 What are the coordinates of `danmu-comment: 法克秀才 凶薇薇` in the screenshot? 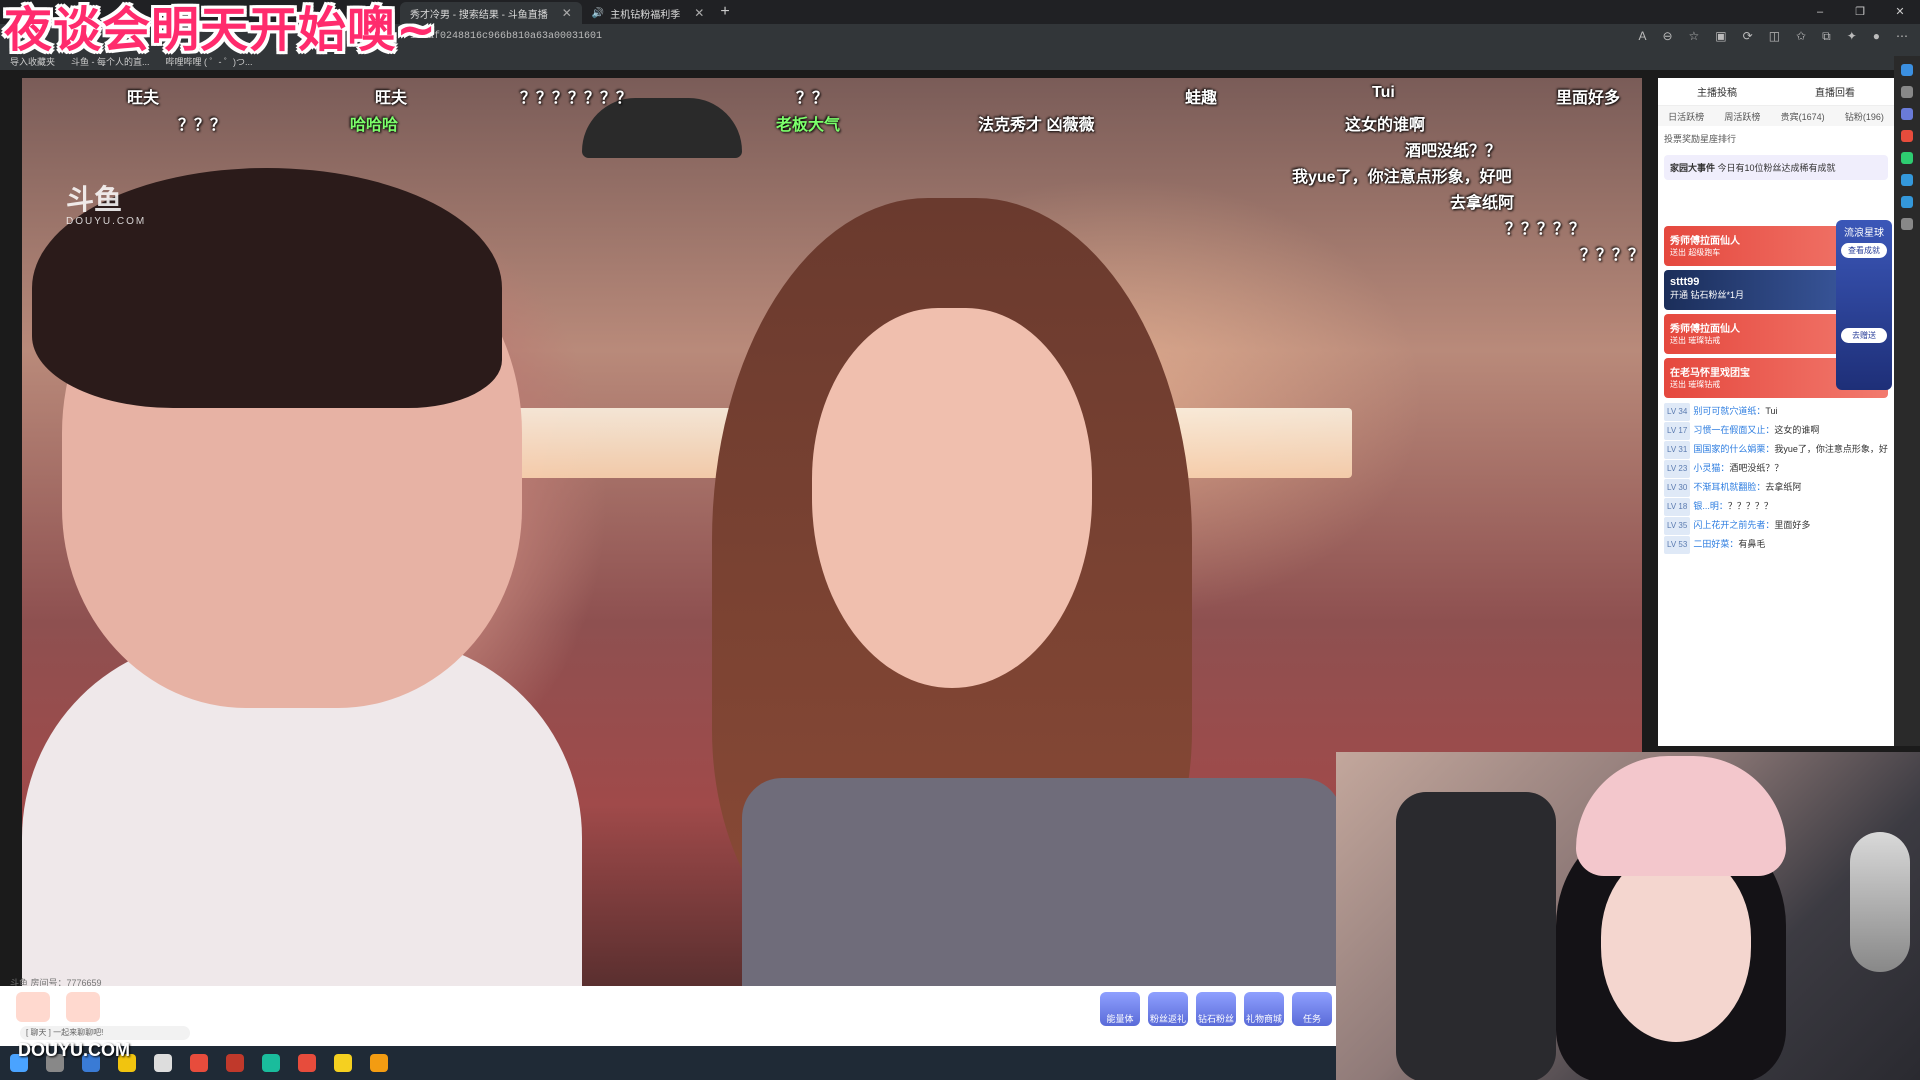 It's located at (1036, 125).